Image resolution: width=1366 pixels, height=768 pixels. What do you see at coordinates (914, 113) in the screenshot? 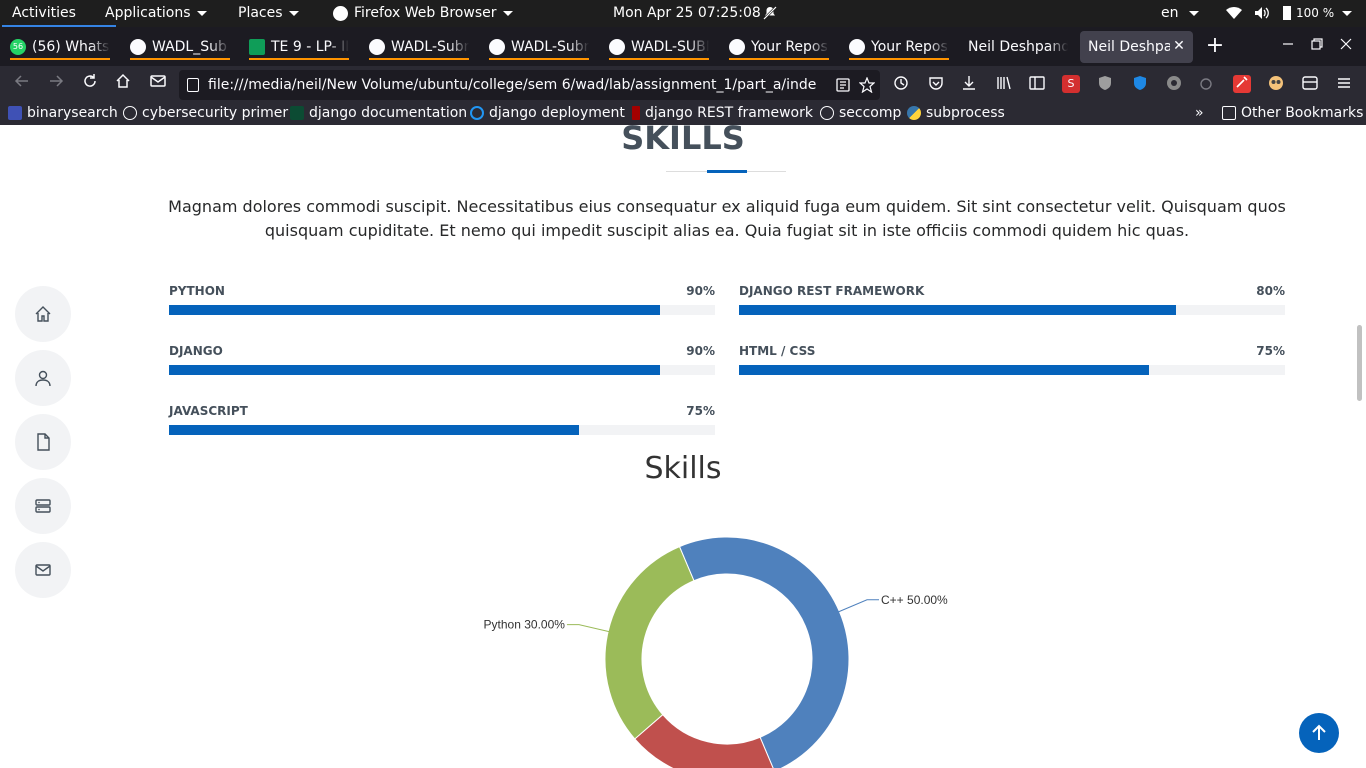
I see `python-icon` at bounding box center [914, 113].